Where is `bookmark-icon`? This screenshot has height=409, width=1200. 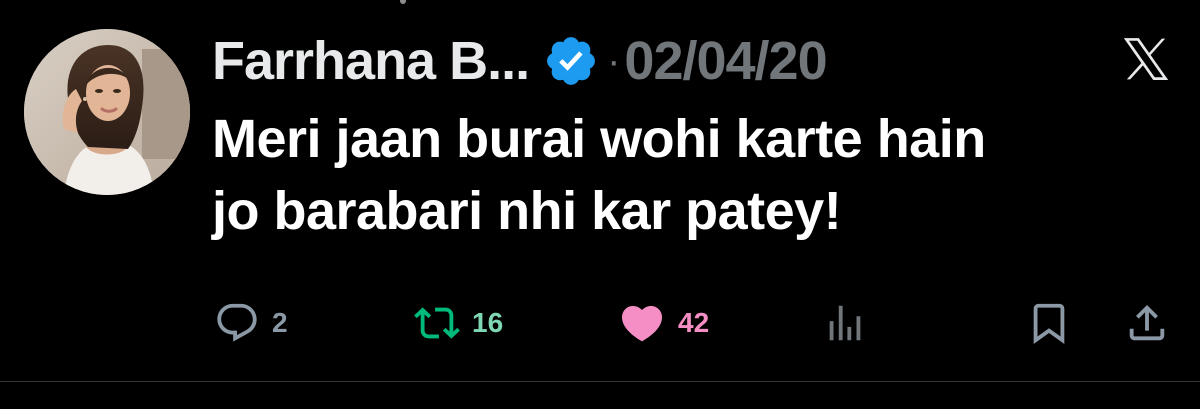 bookmark-icon is located at coordinates (1049, 323).